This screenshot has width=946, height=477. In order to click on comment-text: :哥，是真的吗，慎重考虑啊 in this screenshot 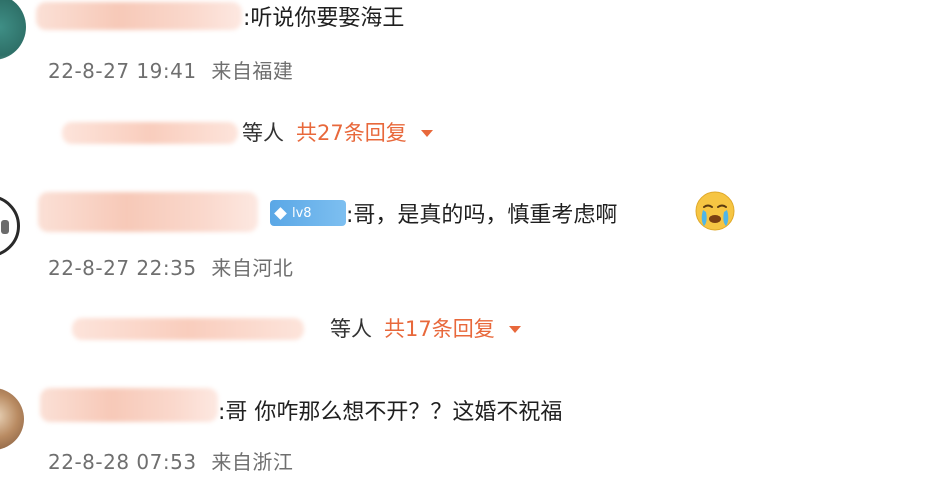, I will do `click(482, 215)`.